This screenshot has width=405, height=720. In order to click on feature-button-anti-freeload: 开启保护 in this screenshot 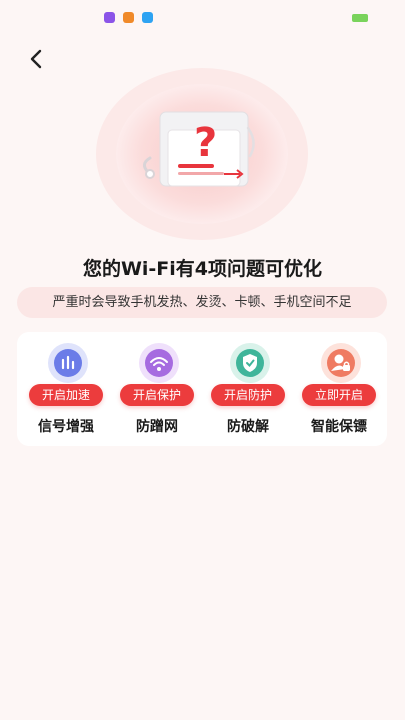, I will do `click(157, 395)`.